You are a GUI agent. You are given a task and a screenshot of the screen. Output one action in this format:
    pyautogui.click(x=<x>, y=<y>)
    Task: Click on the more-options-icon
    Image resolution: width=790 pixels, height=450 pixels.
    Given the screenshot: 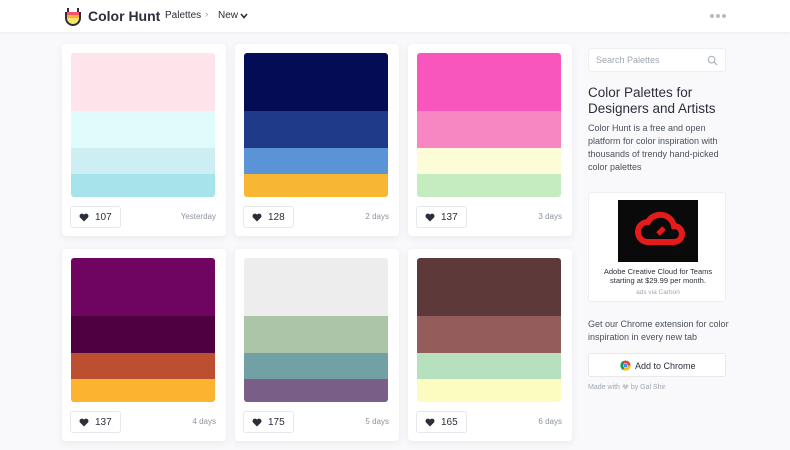 What is the action you would take?
    pyautogui.click(x=718, y=16)
    